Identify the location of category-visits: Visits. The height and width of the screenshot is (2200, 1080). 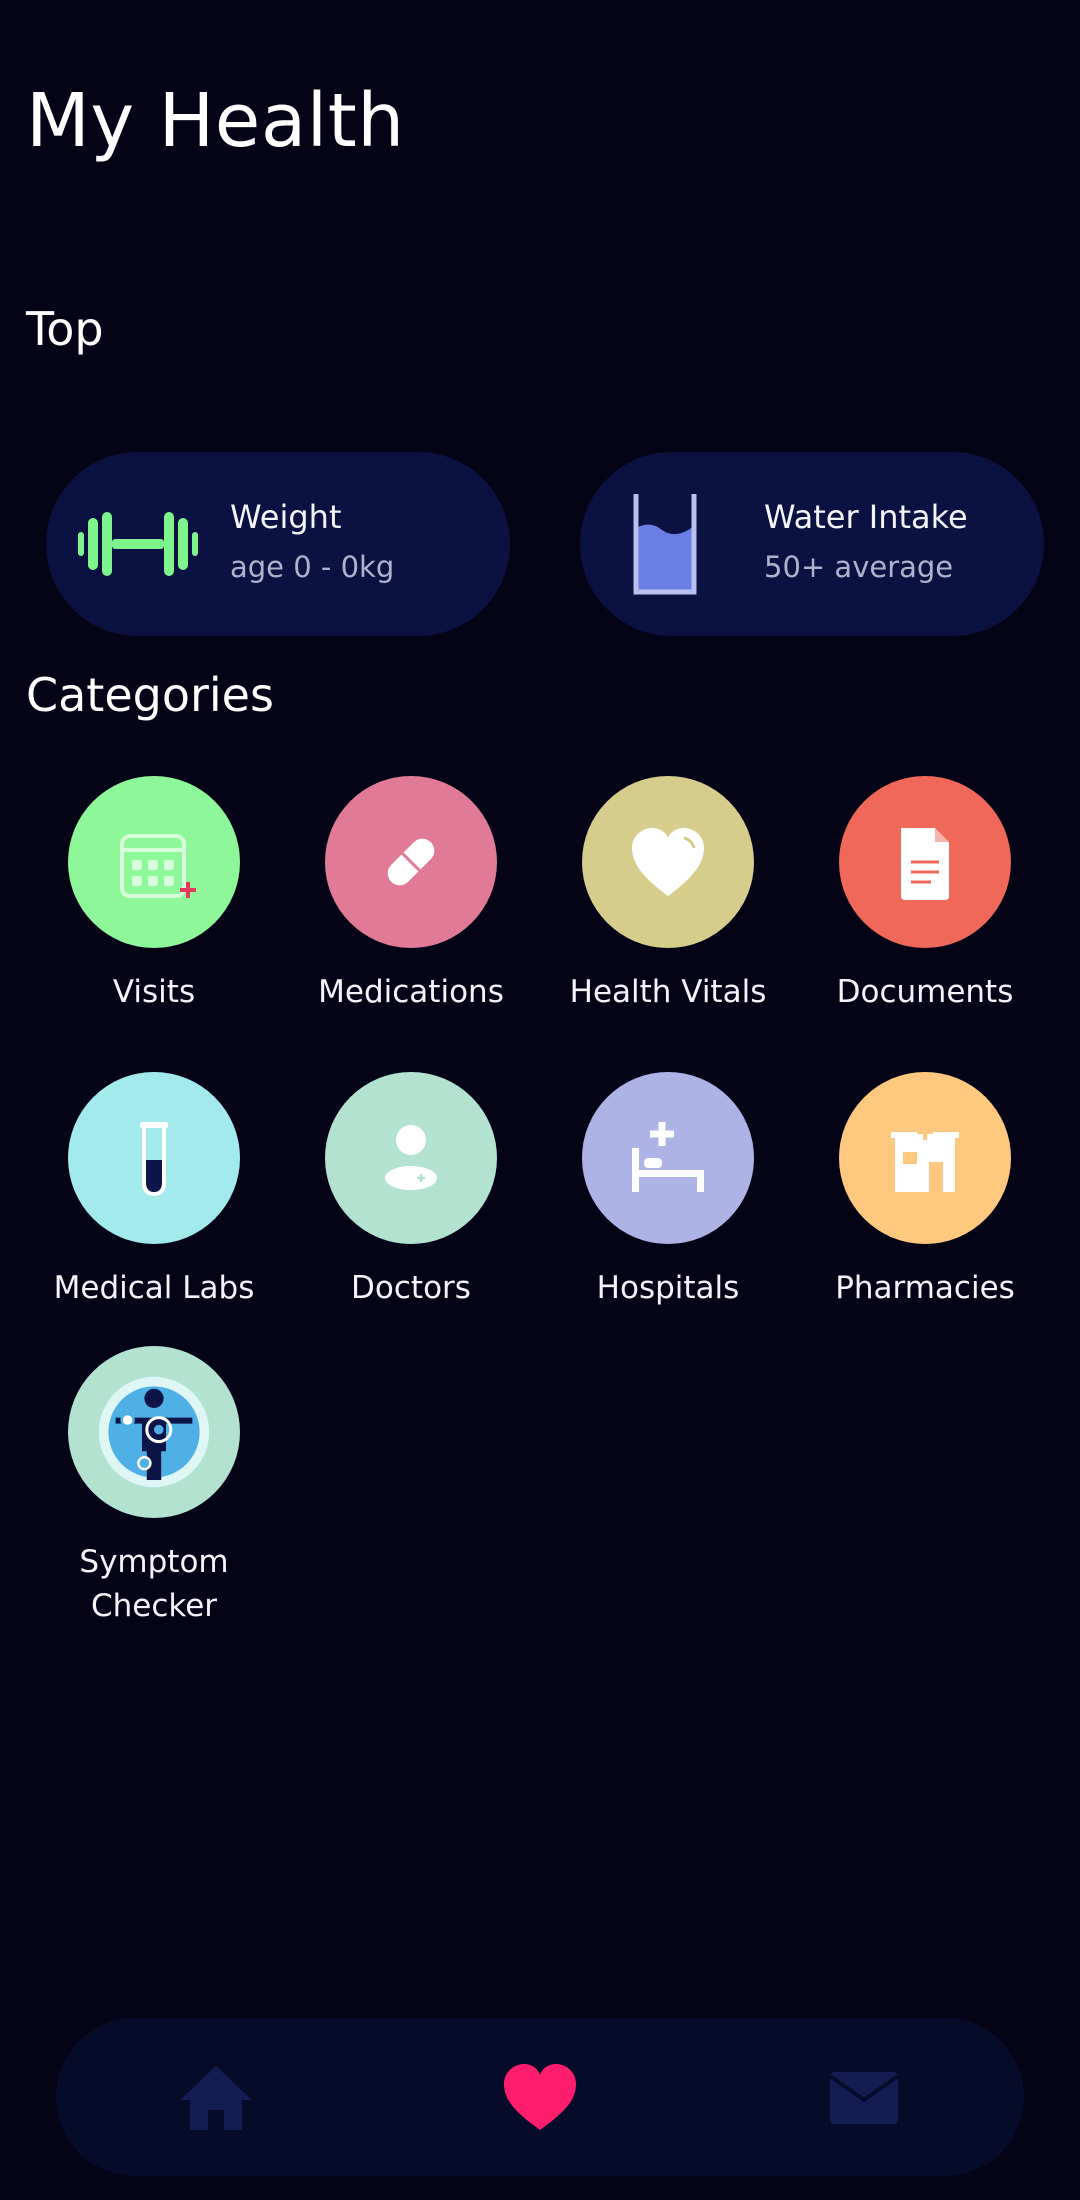
(154, 895).